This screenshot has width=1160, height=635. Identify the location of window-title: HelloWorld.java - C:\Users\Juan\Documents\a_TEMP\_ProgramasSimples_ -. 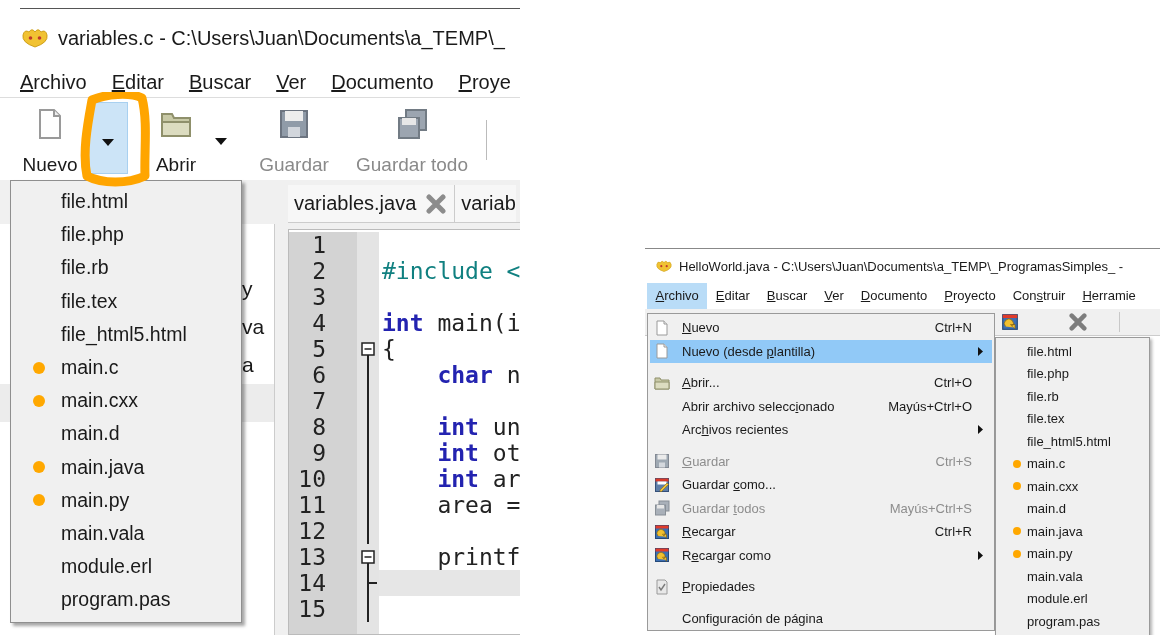
(901, 266).